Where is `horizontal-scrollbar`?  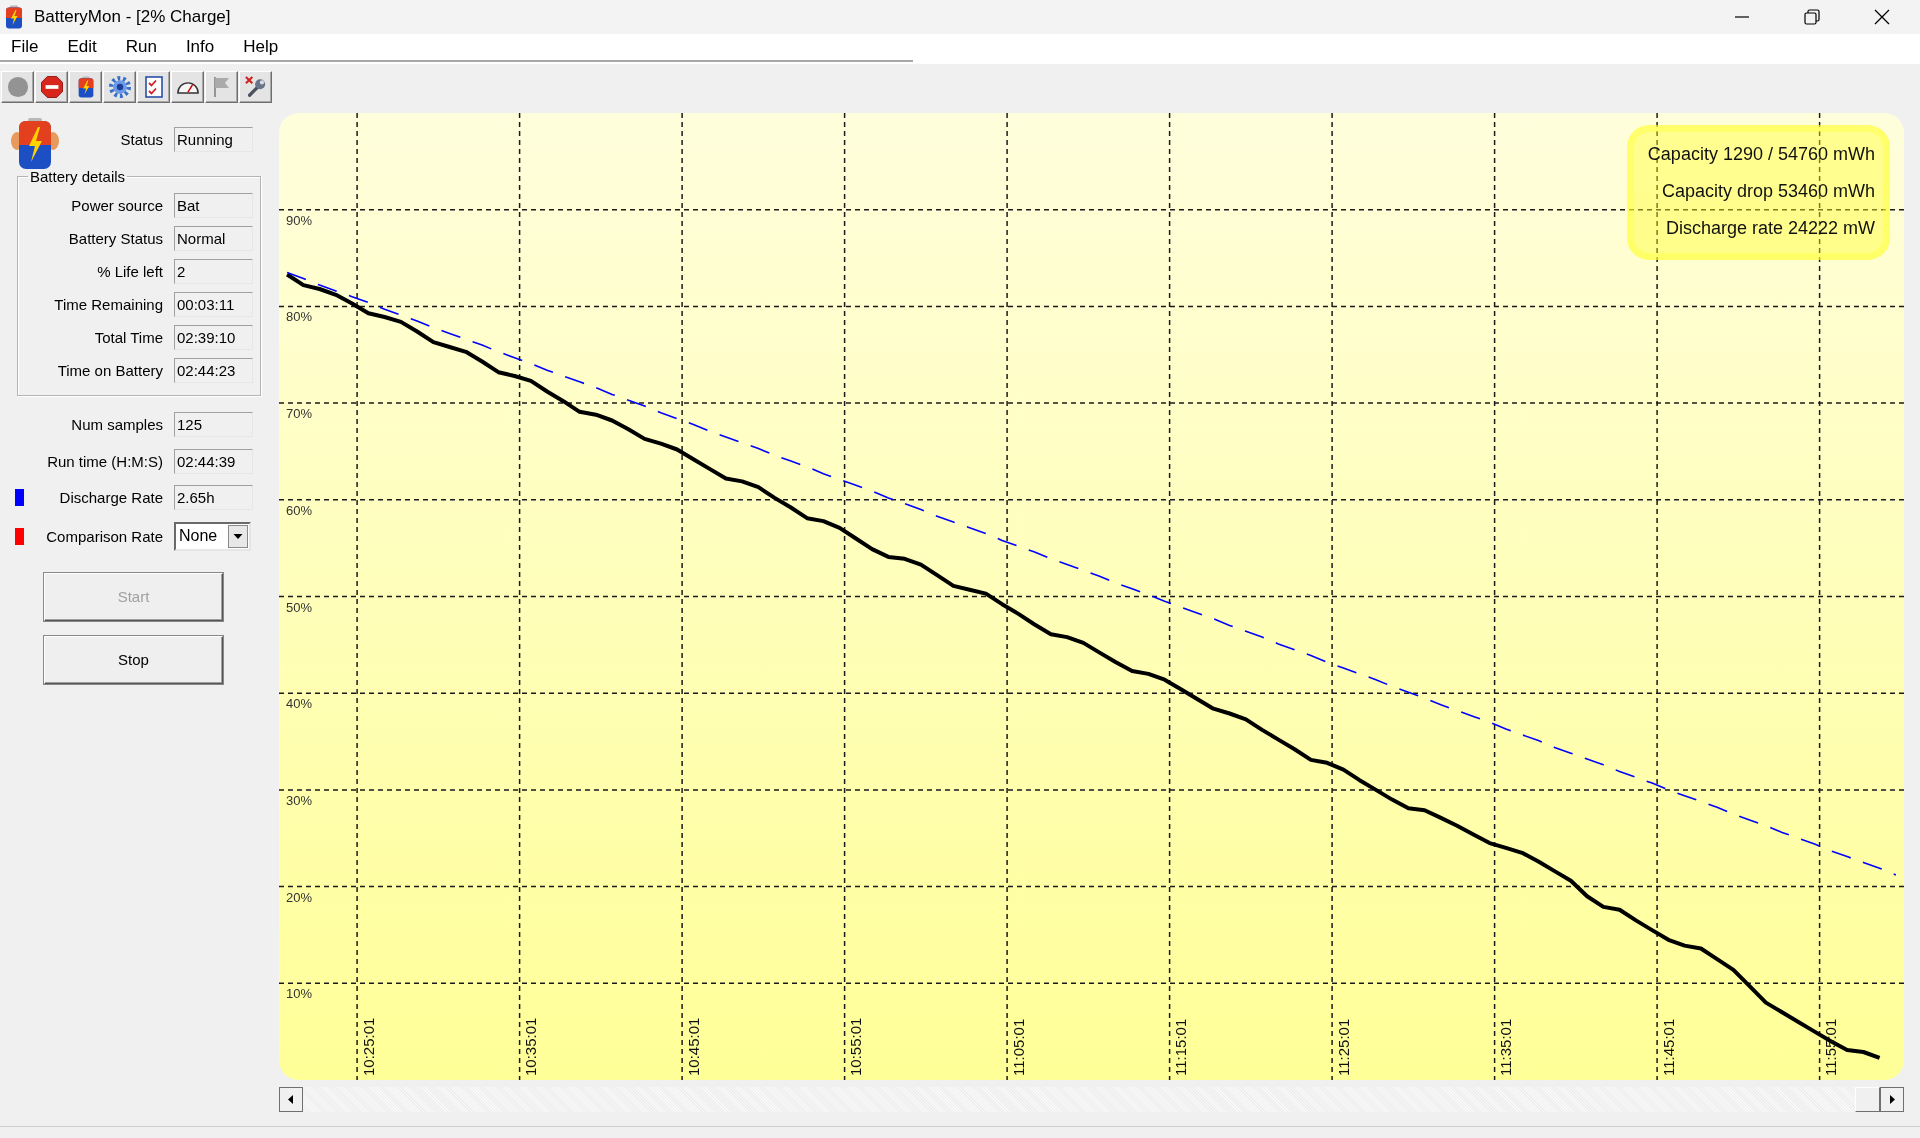 horizontal-scrollbar is located at coordinates (1091, 1099).